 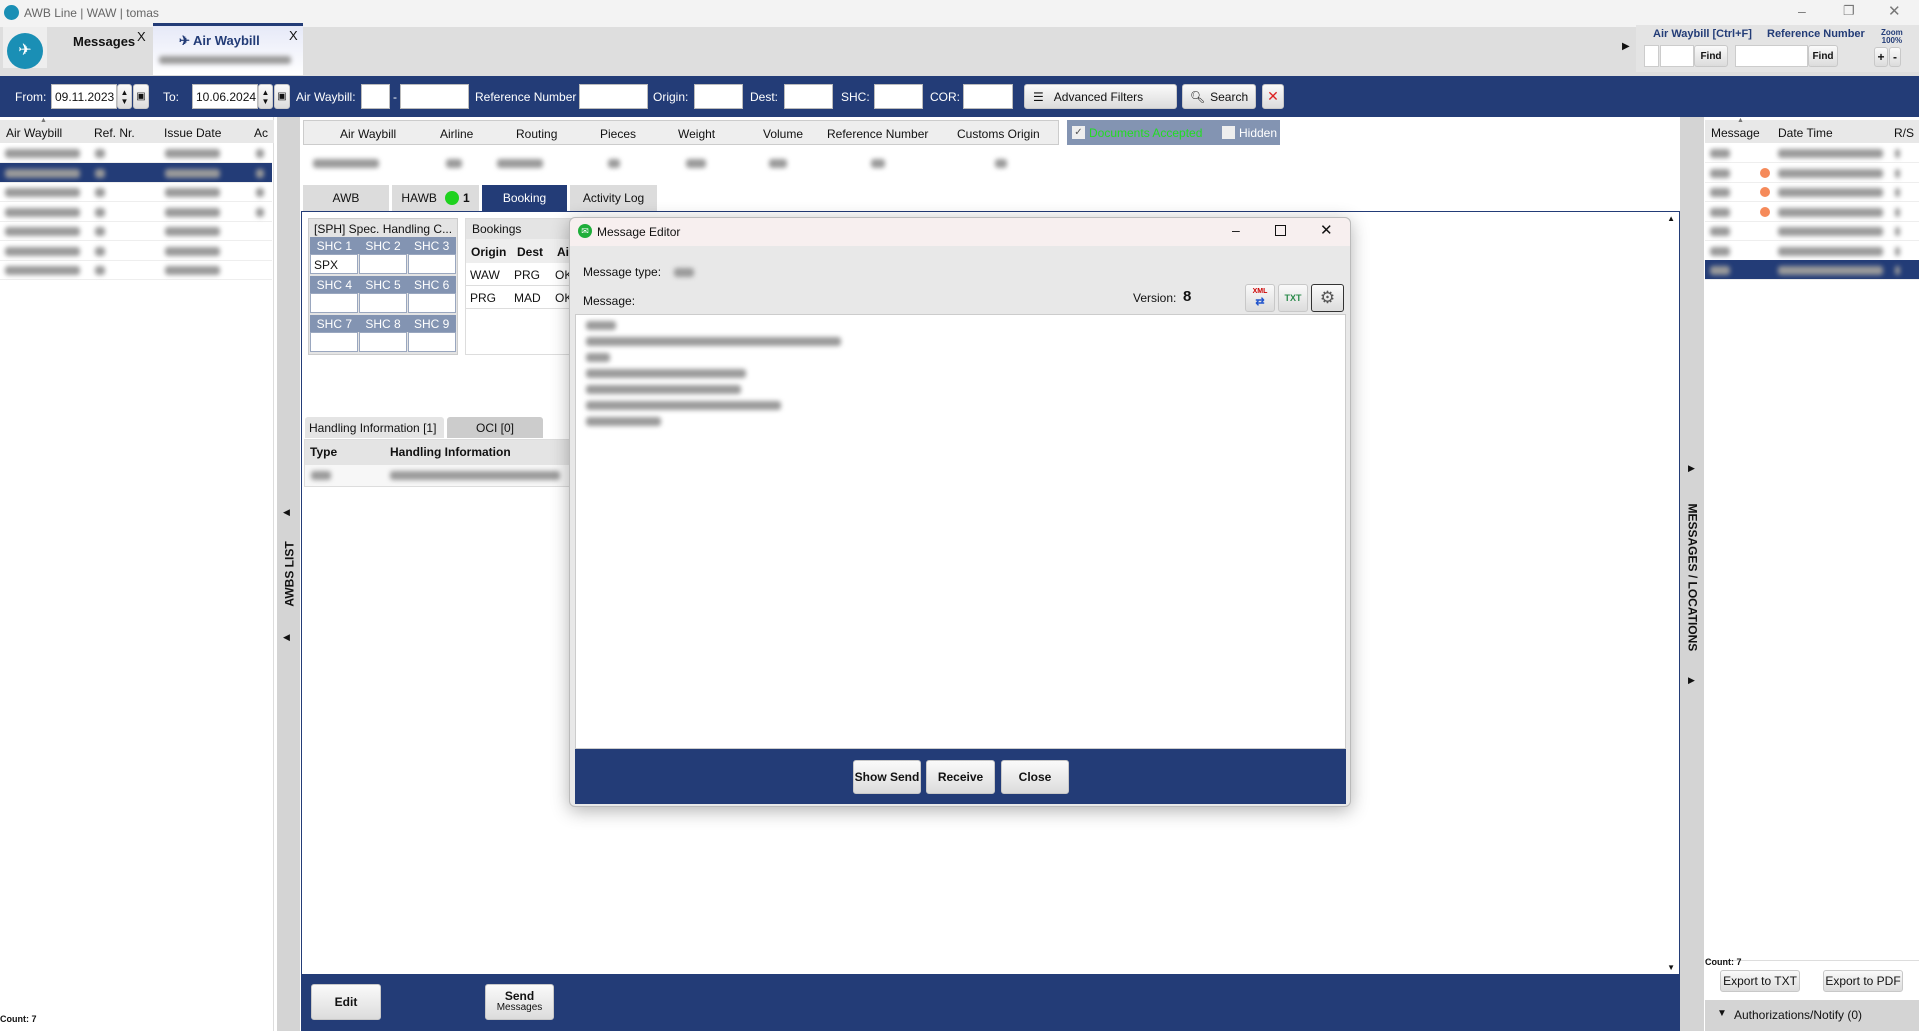 What do you see at coordinates (432, 303) in the screenshot?
I see `shc-6-input` at bounding box center [432, 303].